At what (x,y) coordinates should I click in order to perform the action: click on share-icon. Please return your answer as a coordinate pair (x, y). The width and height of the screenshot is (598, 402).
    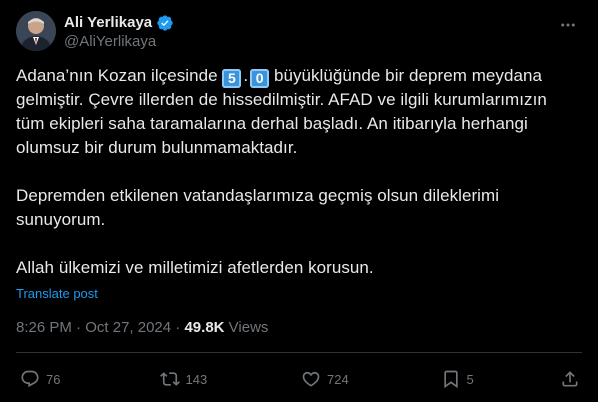
    Looking at the image, I should click on (570, 379).